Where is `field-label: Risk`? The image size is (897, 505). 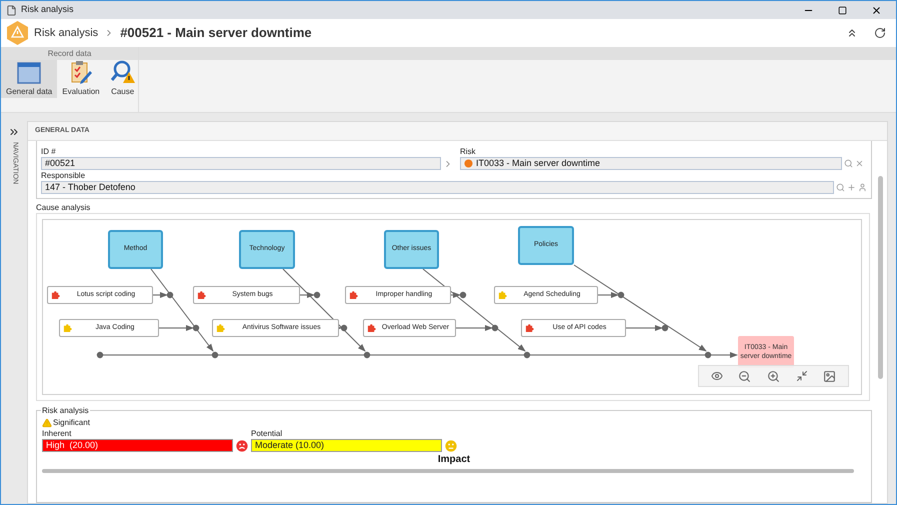
field-label: Risk is located at coordinates (468, 152).